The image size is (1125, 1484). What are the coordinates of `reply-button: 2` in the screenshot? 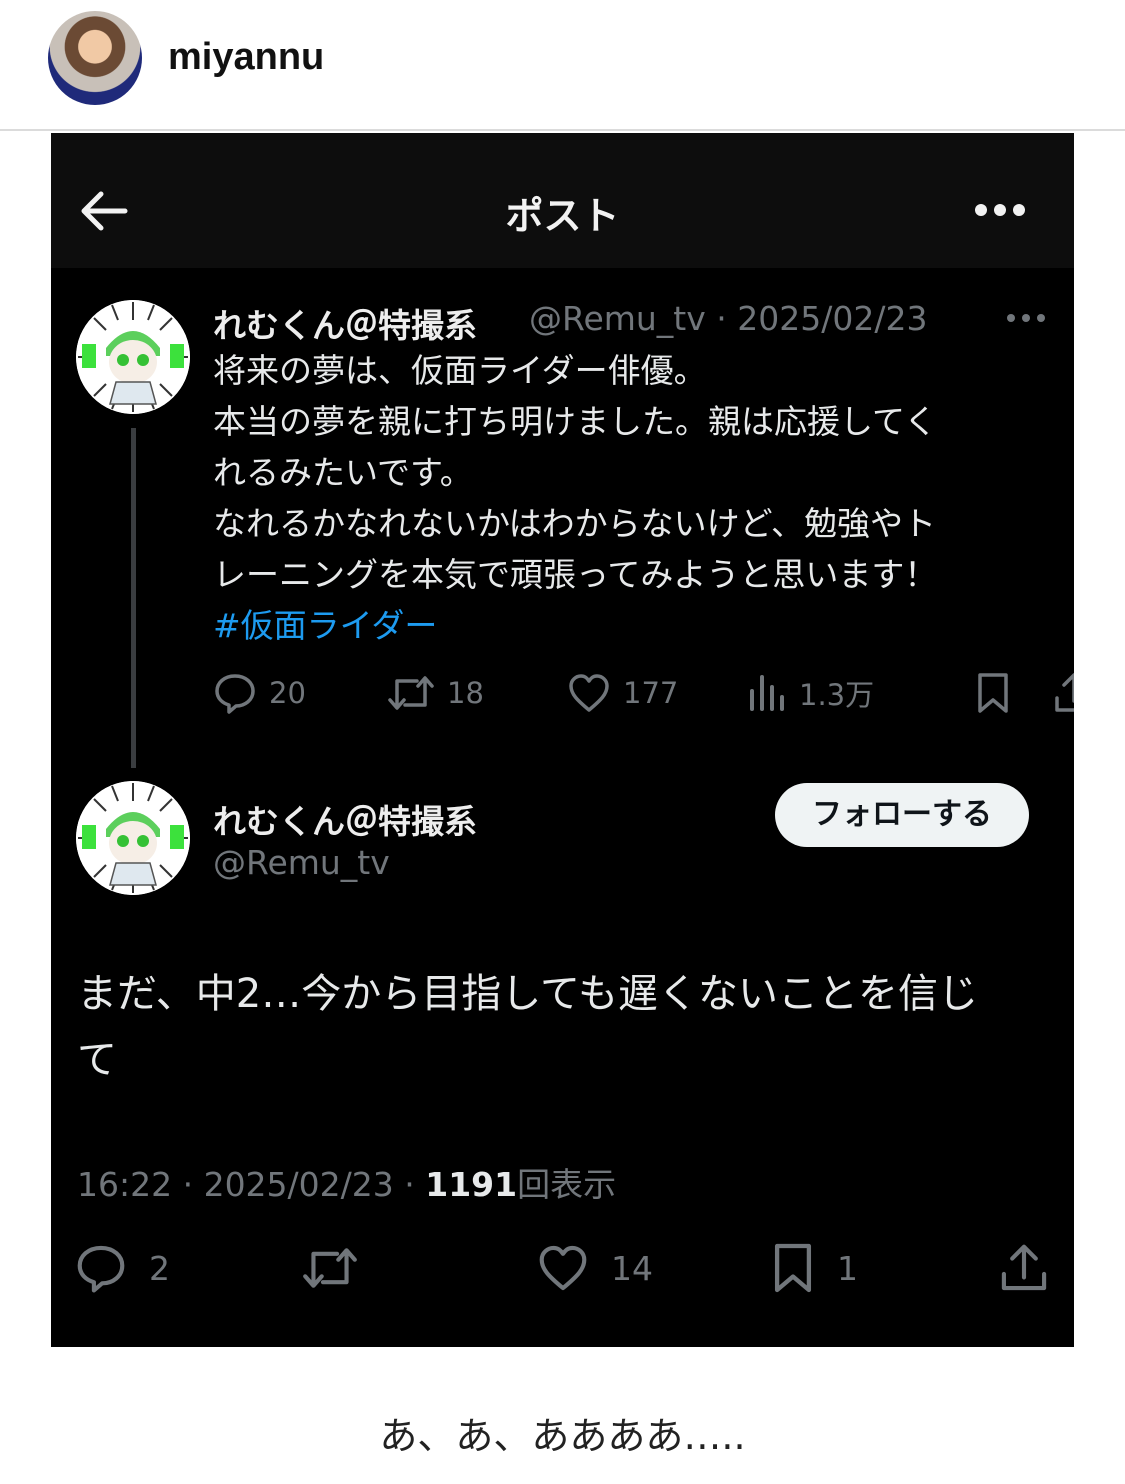 It's located at (122, 1268).